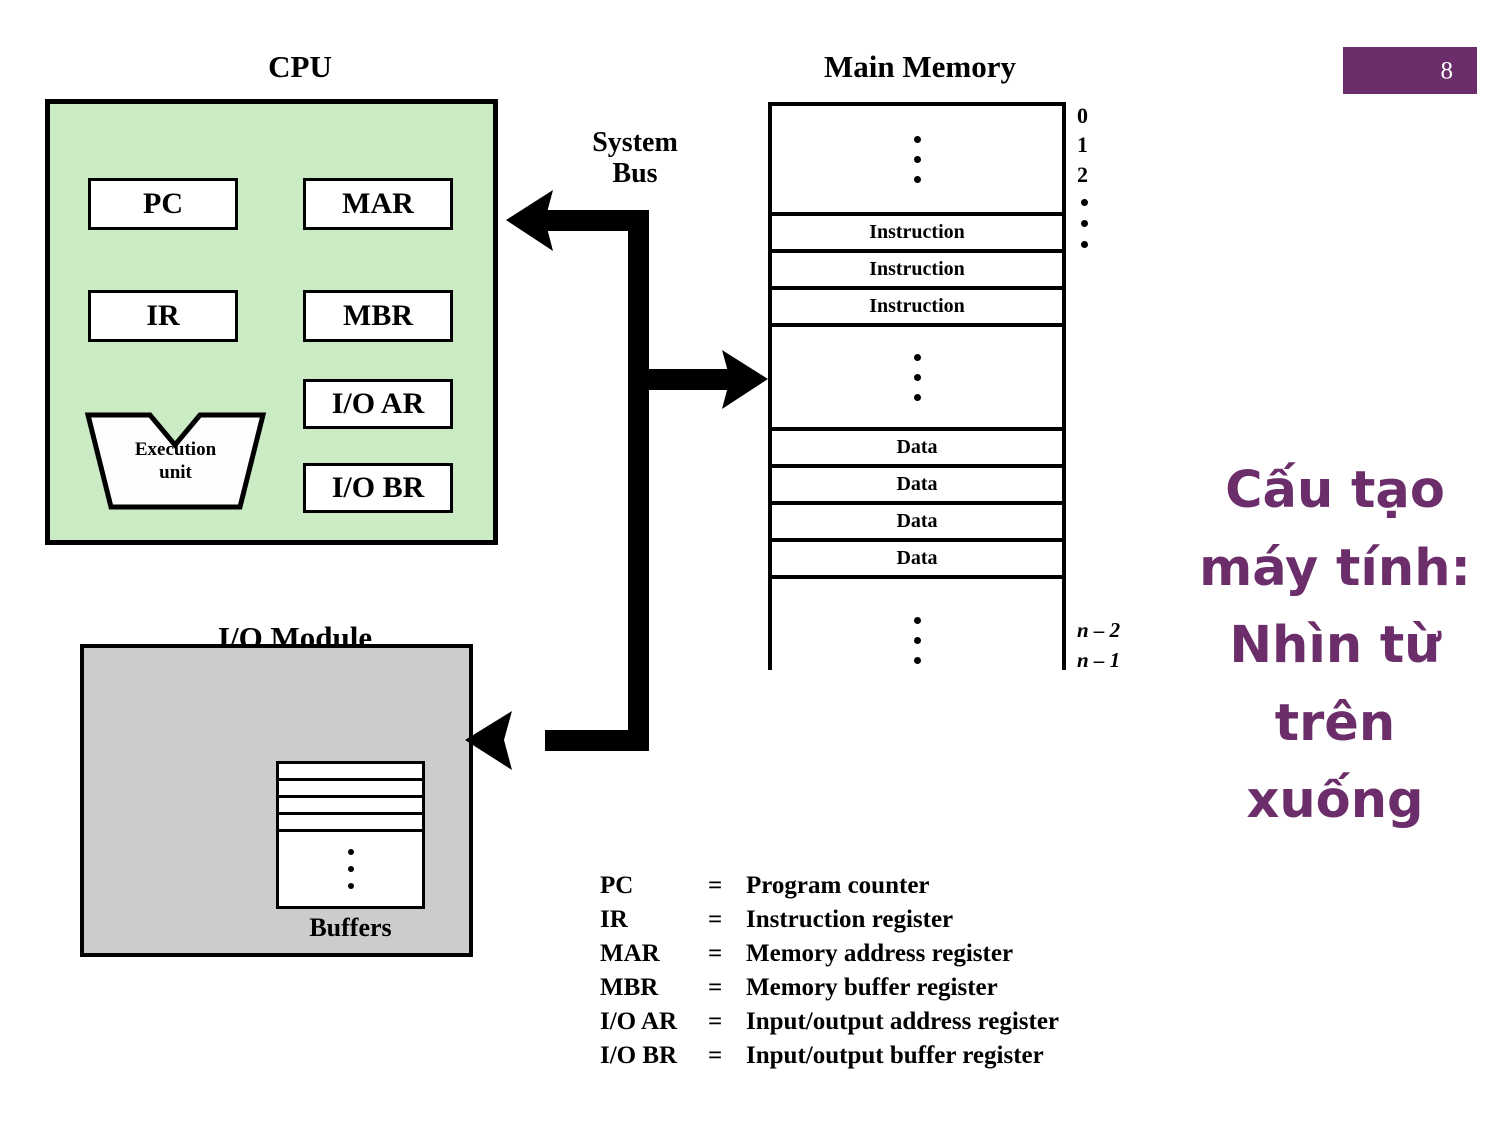  Describe the element at coordinates (378, 488) in the screenshot. I see `register-io-br: I/O BR` at that location.